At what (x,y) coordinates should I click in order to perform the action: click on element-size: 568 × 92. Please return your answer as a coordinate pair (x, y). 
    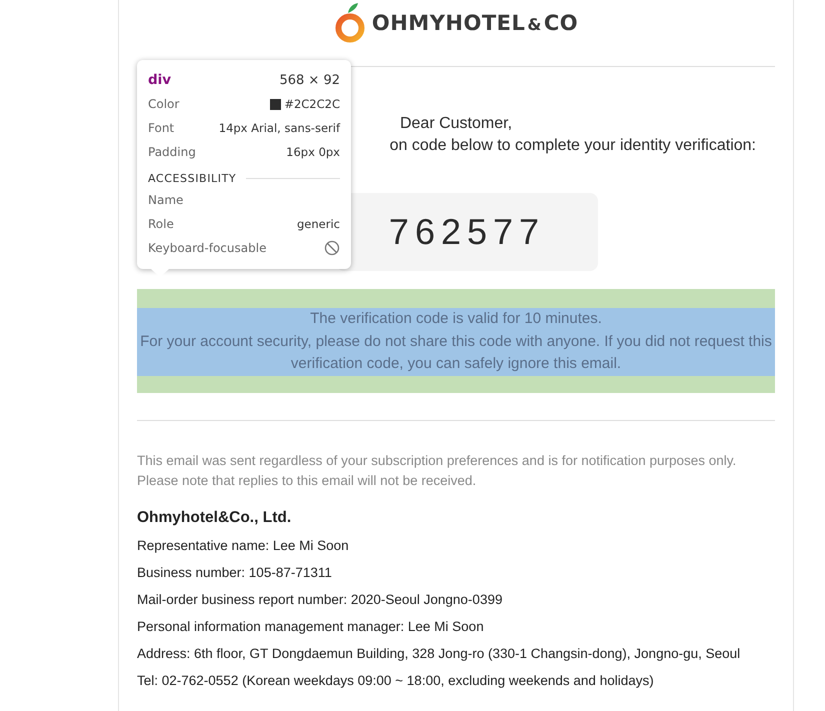
    Looking at the image, I should click on (309, 80).